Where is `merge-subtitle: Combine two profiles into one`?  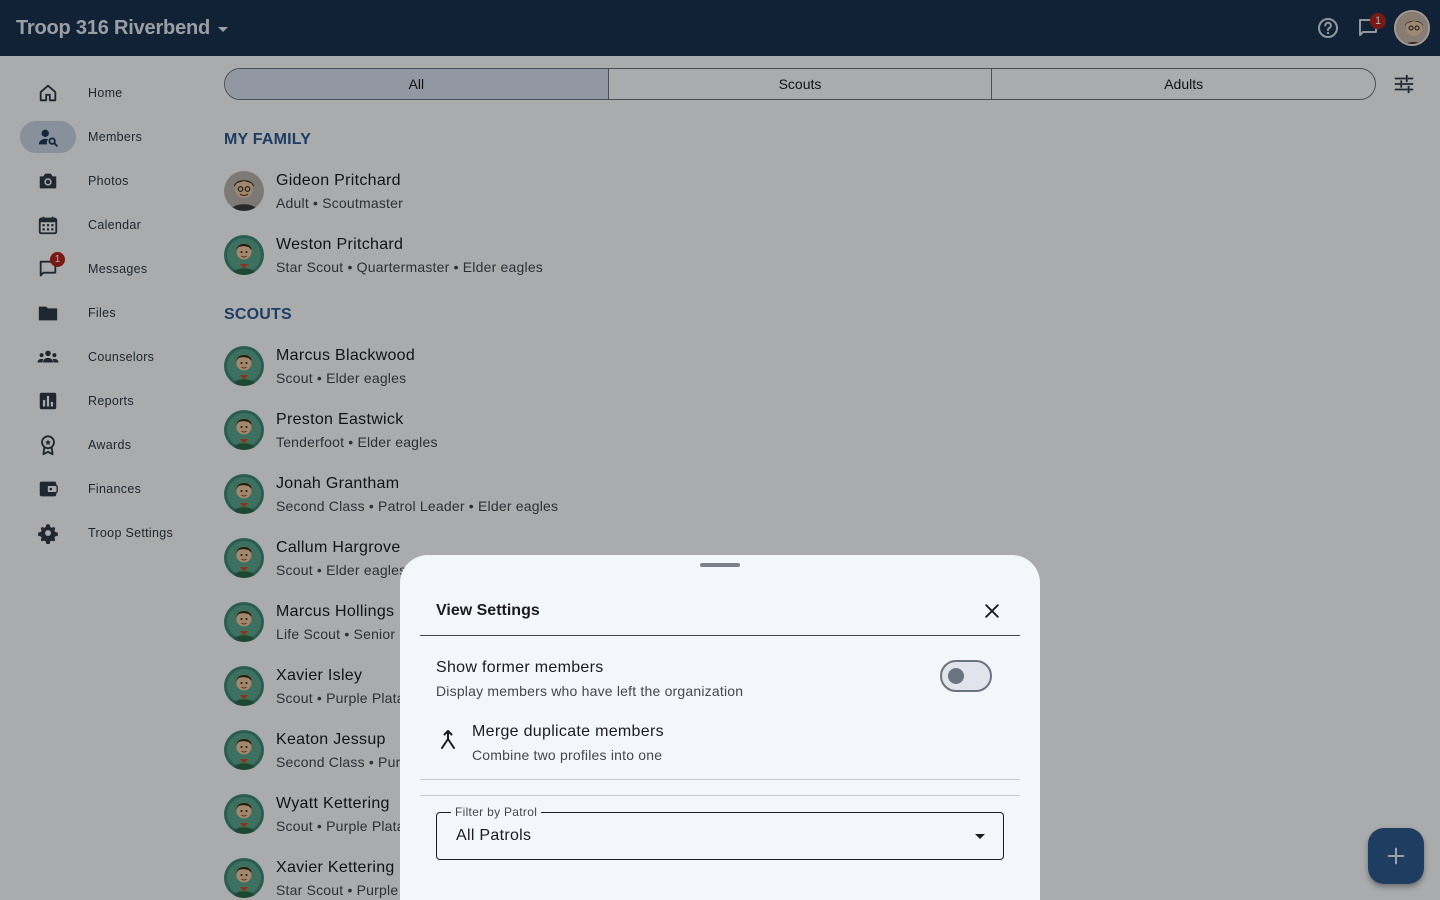 merge-subtitle: Combine two profiles into one is located at coordinates (567, 755).